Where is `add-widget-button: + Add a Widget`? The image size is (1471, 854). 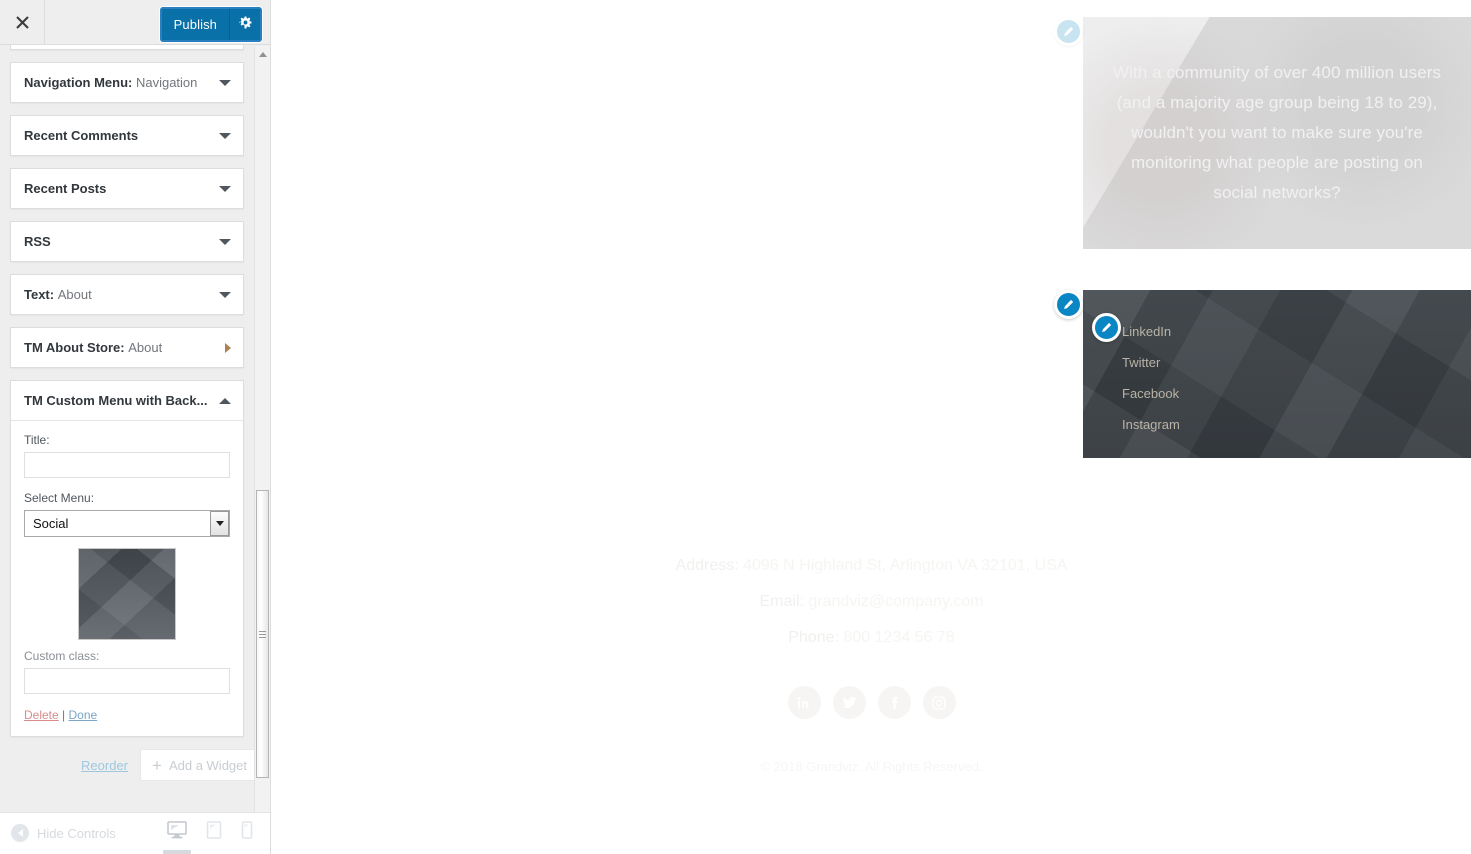
add-widget-button: + Add a Widget is located at coordinates (201, 765).